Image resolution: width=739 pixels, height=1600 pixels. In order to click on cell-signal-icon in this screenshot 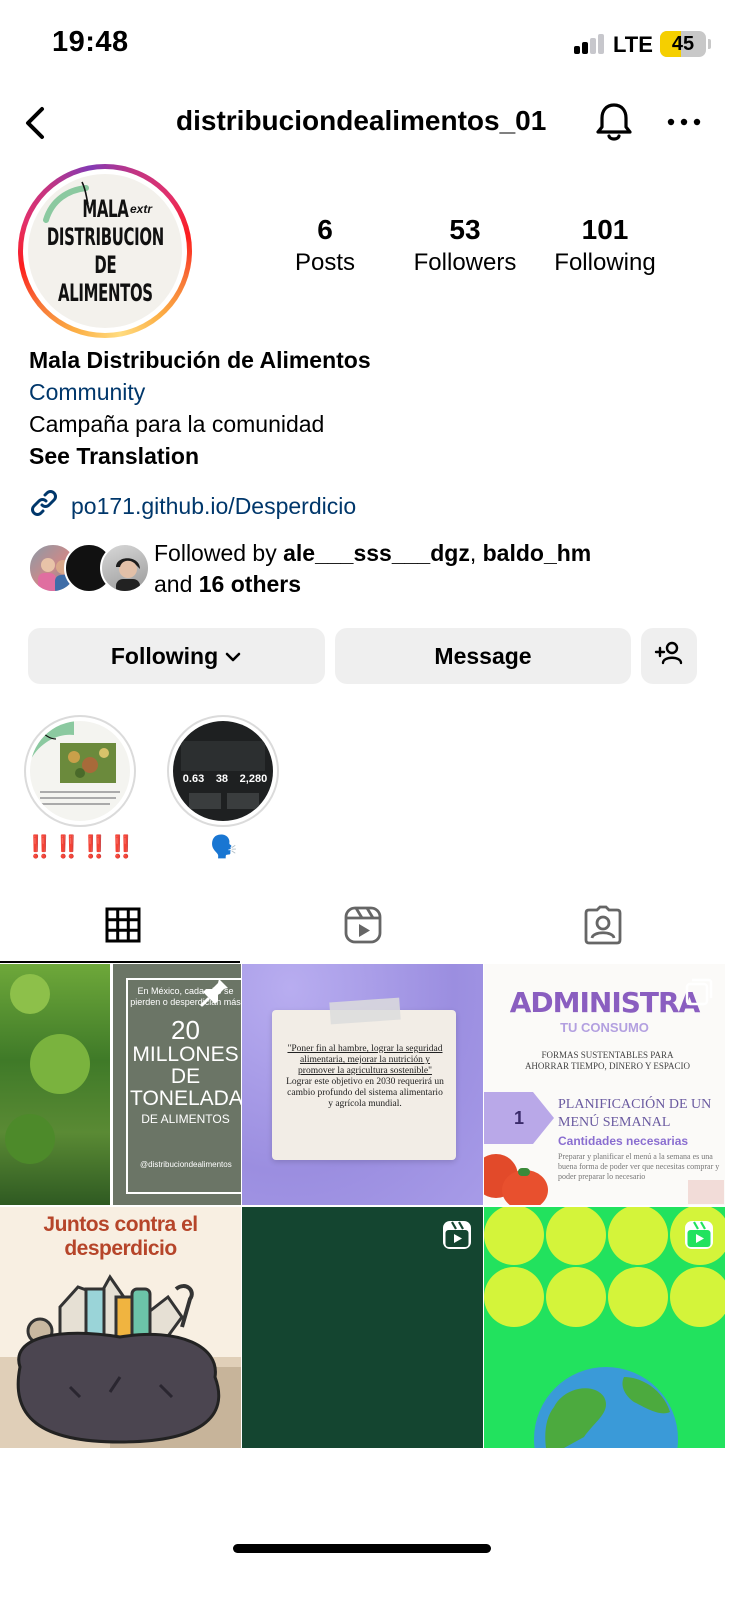, I will do `click(590, 44)`.